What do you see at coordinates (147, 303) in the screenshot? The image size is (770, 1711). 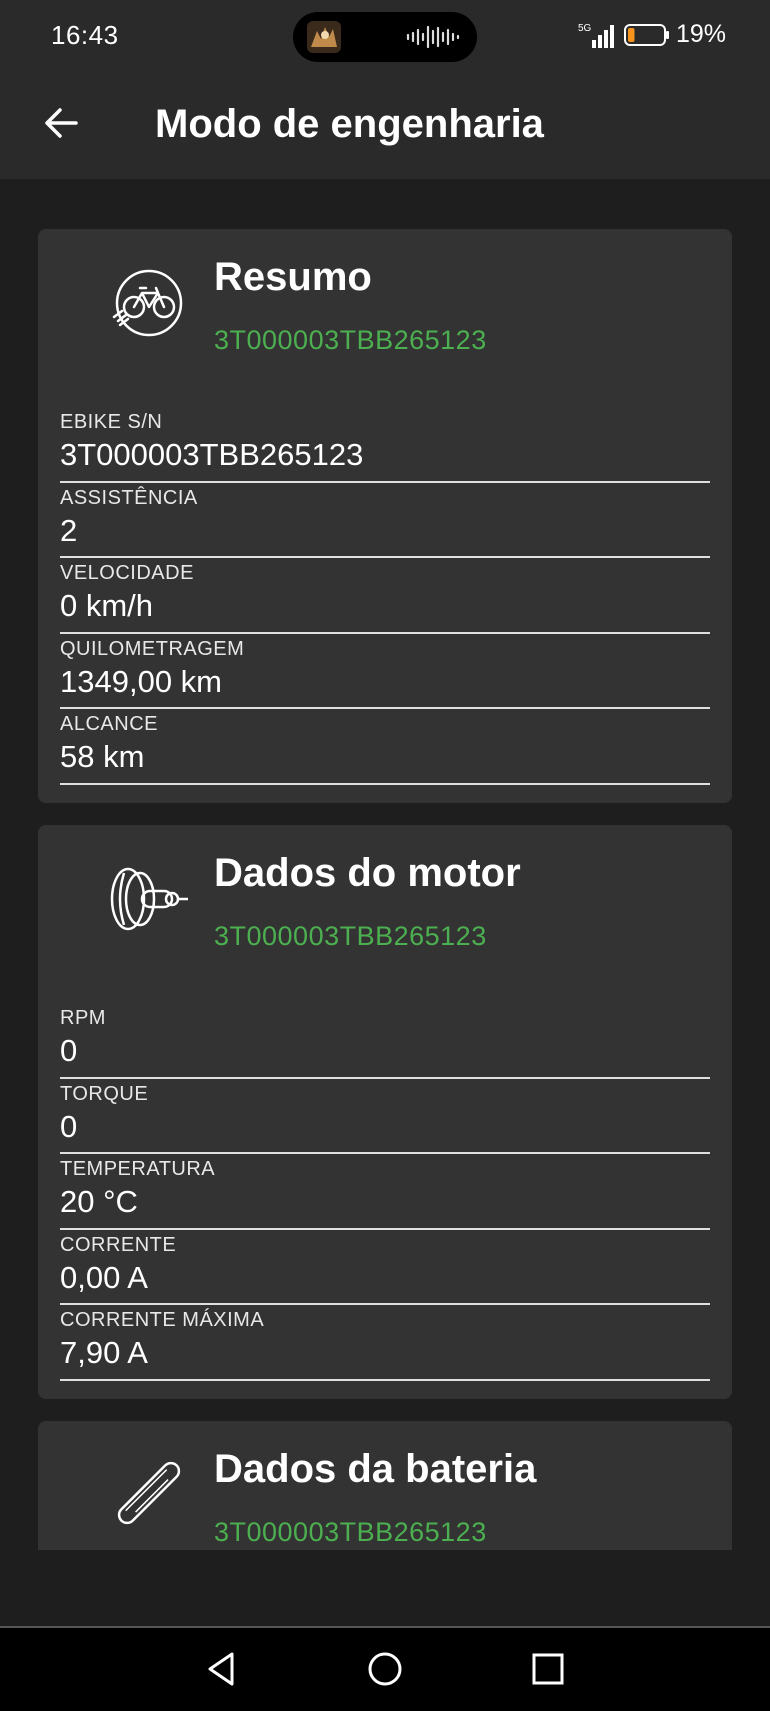 I see `ebike-icon` at bounding box center [147, 303].